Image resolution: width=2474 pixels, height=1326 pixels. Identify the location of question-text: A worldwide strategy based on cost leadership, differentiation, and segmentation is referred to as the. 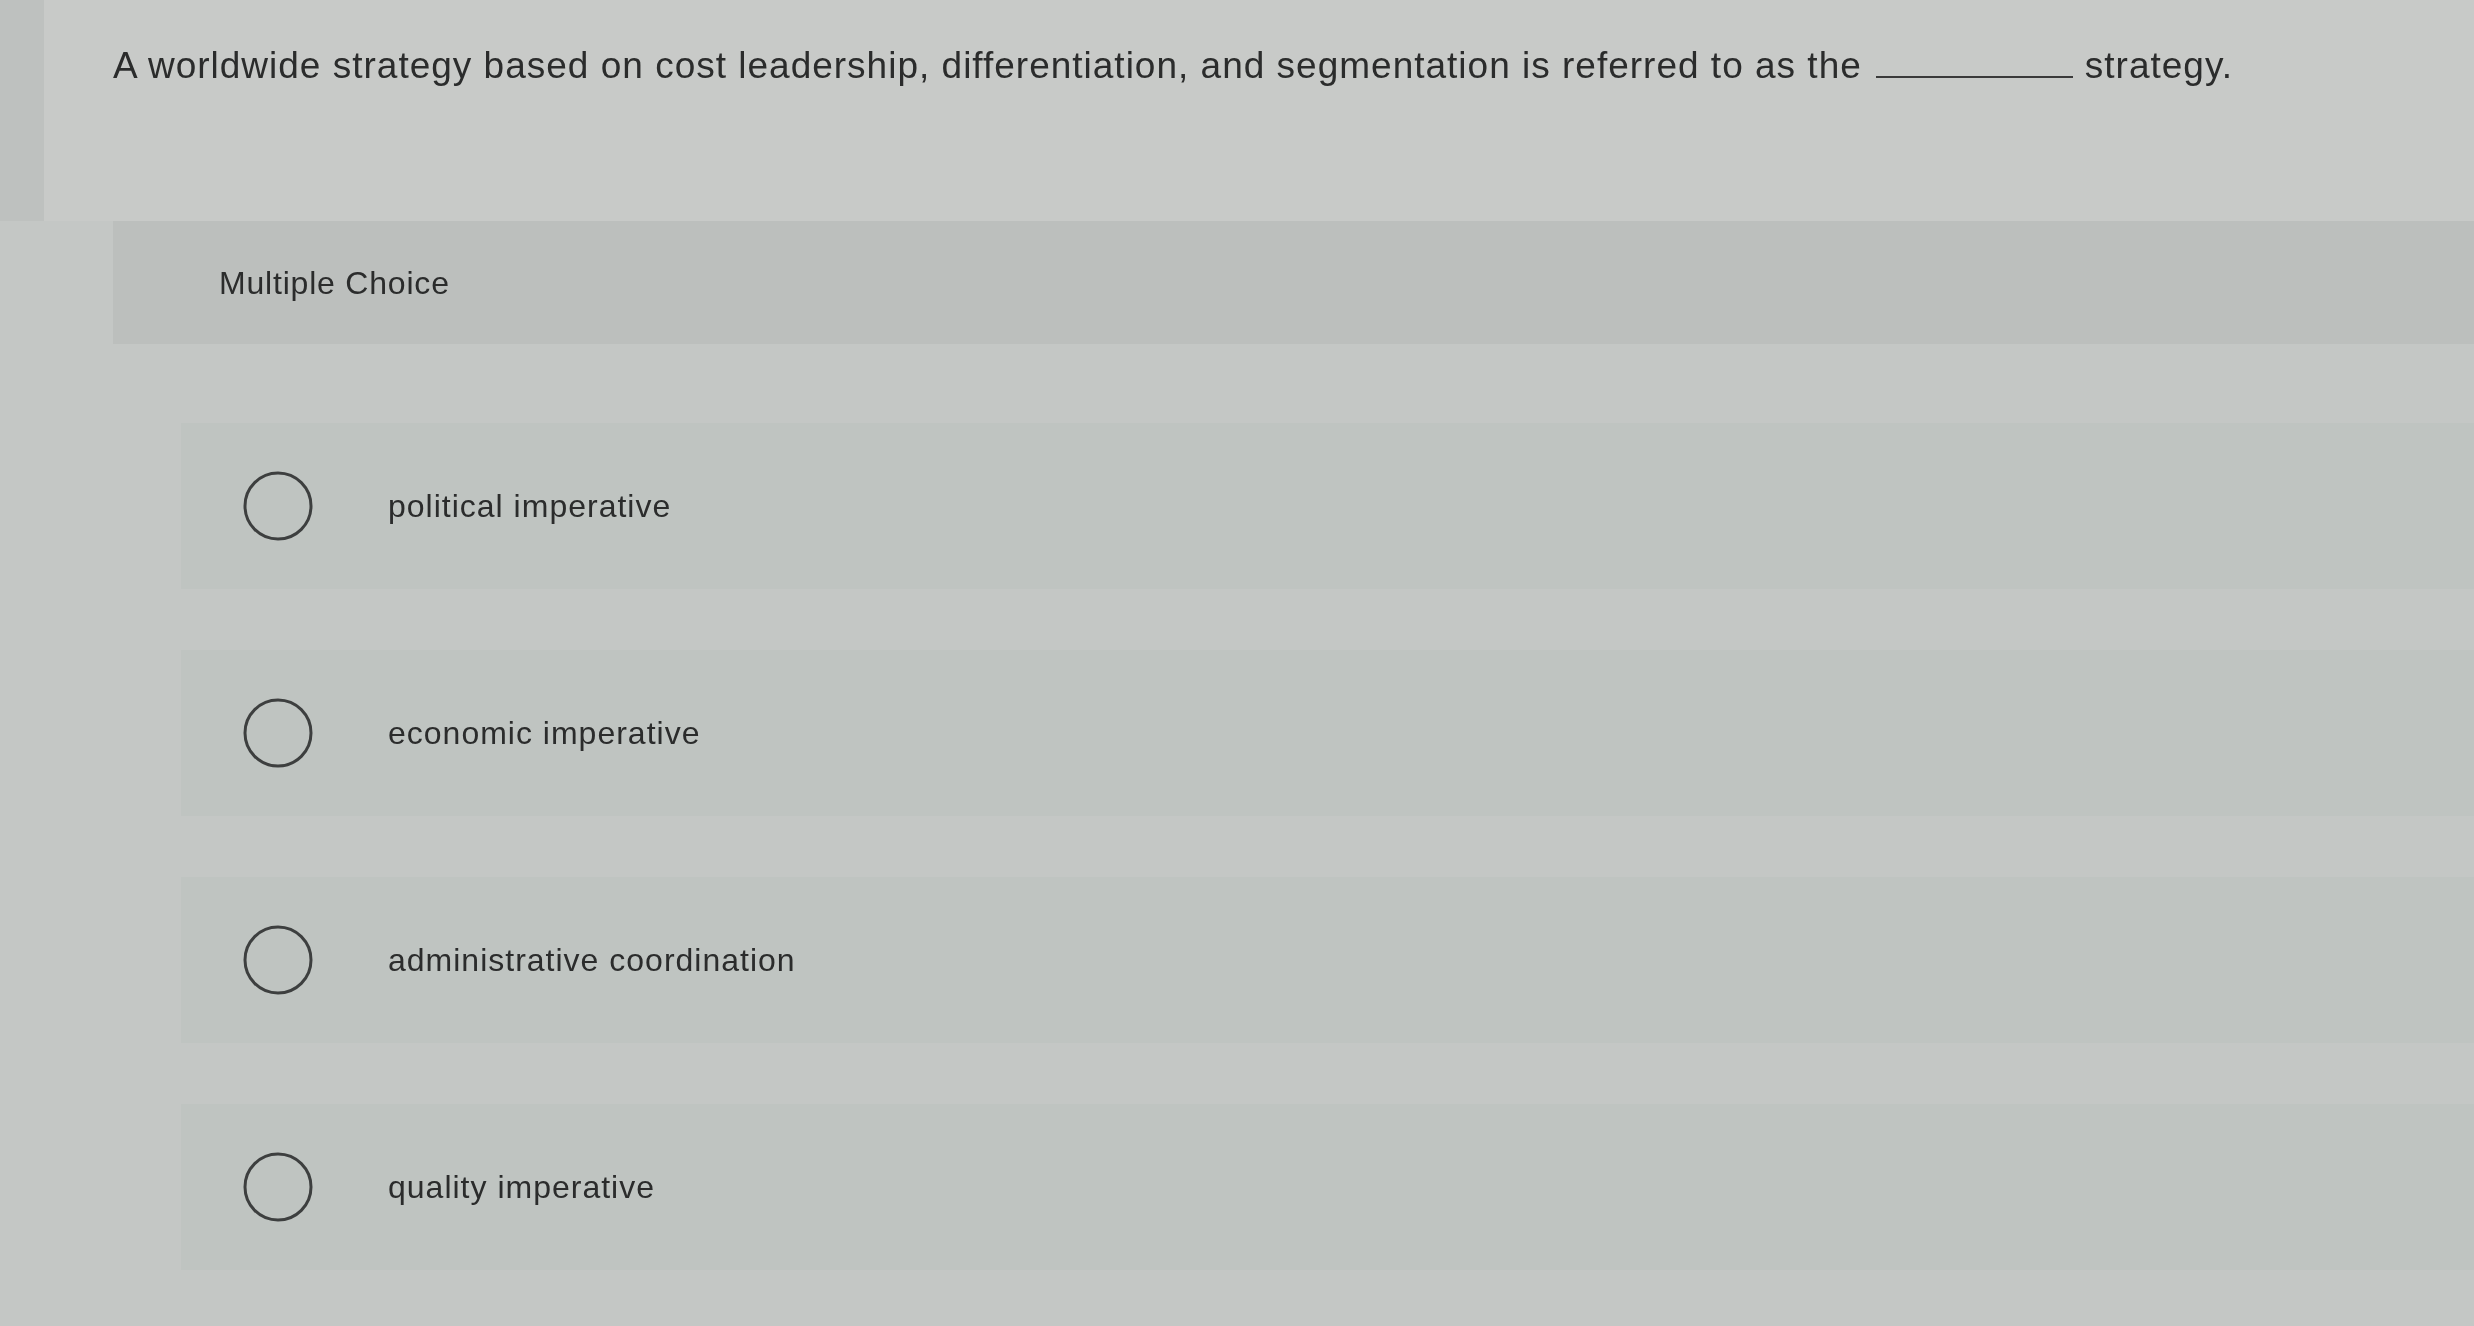
(987, 66).